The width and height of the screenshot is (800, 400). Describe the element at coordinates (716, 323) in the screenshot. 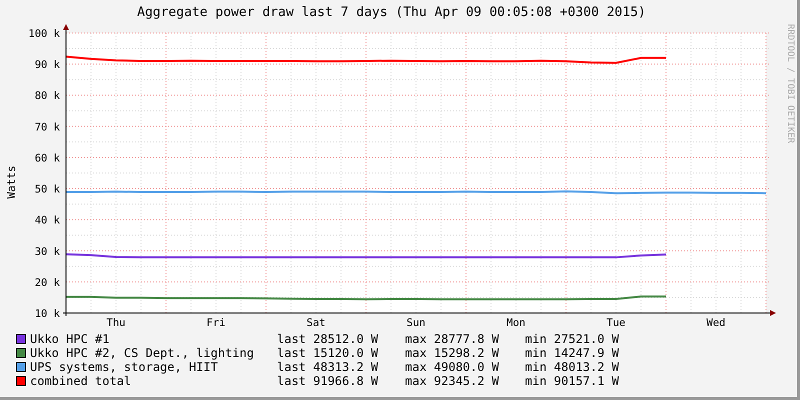

I see `x-tick-label: Wed` at that location.